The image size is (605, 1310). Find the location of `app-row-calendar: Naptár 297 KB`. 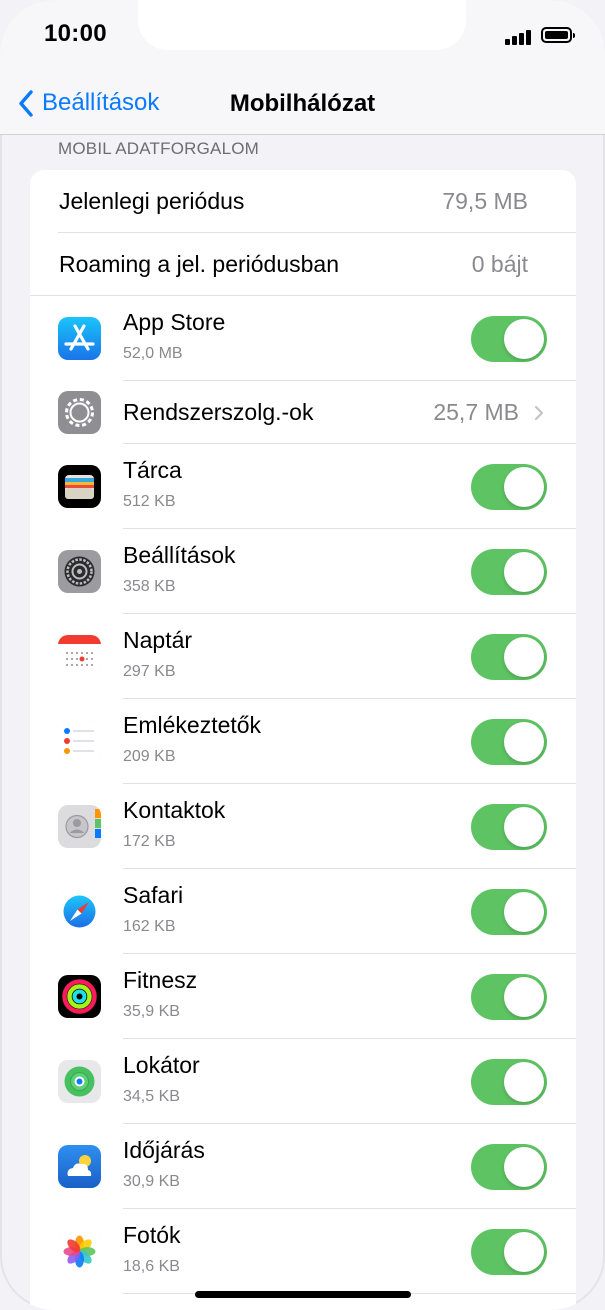

app-row-calendar: Naptár 297 KB is located at coordinates (303, 656).